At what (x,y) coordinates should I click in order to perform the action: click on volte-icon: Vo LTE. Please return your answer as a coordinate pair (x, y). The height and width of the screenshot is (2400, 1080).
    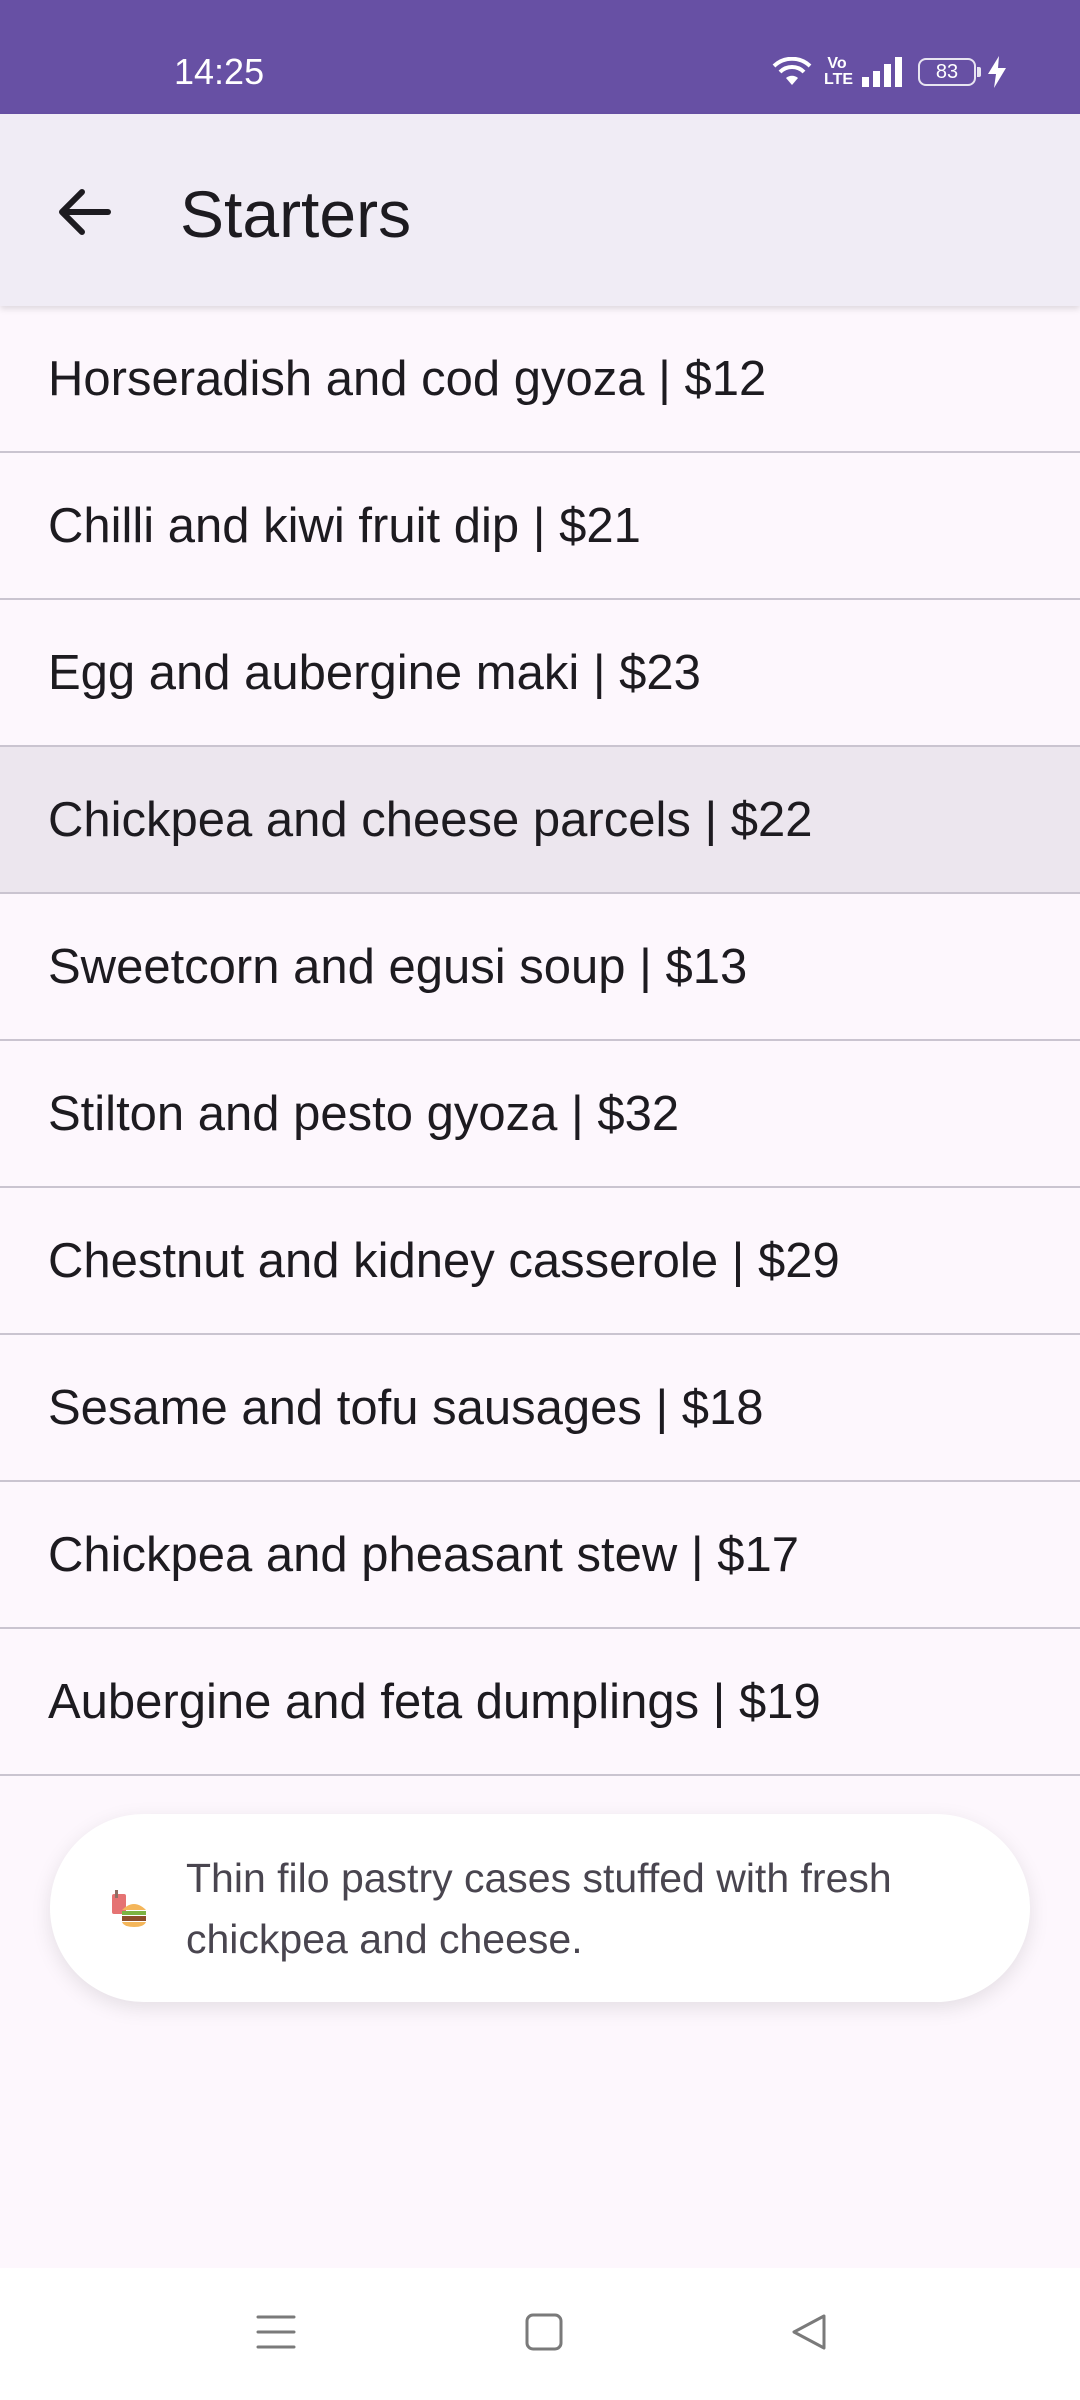
    Looking at the image, I should click on (839, 71).